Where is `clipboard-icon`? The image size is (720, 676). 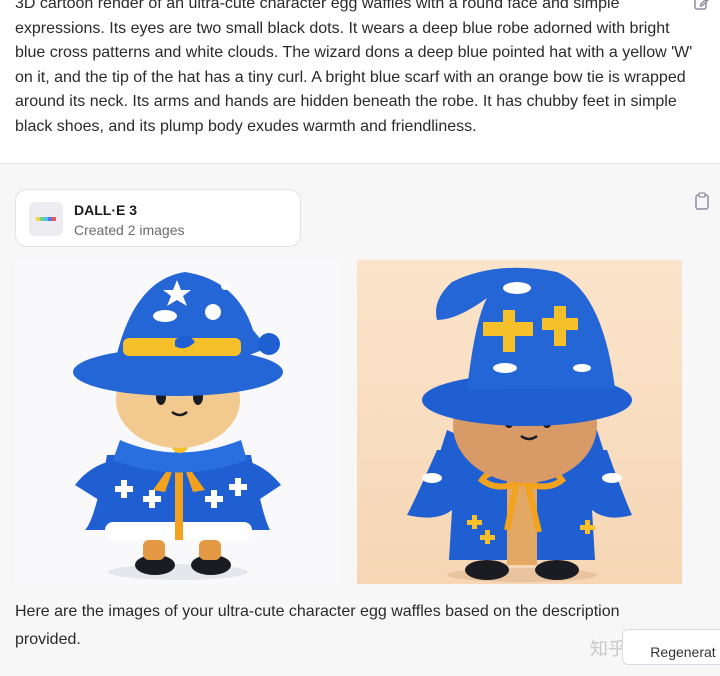 clipboard-icon is located at coordinates (702, 201).